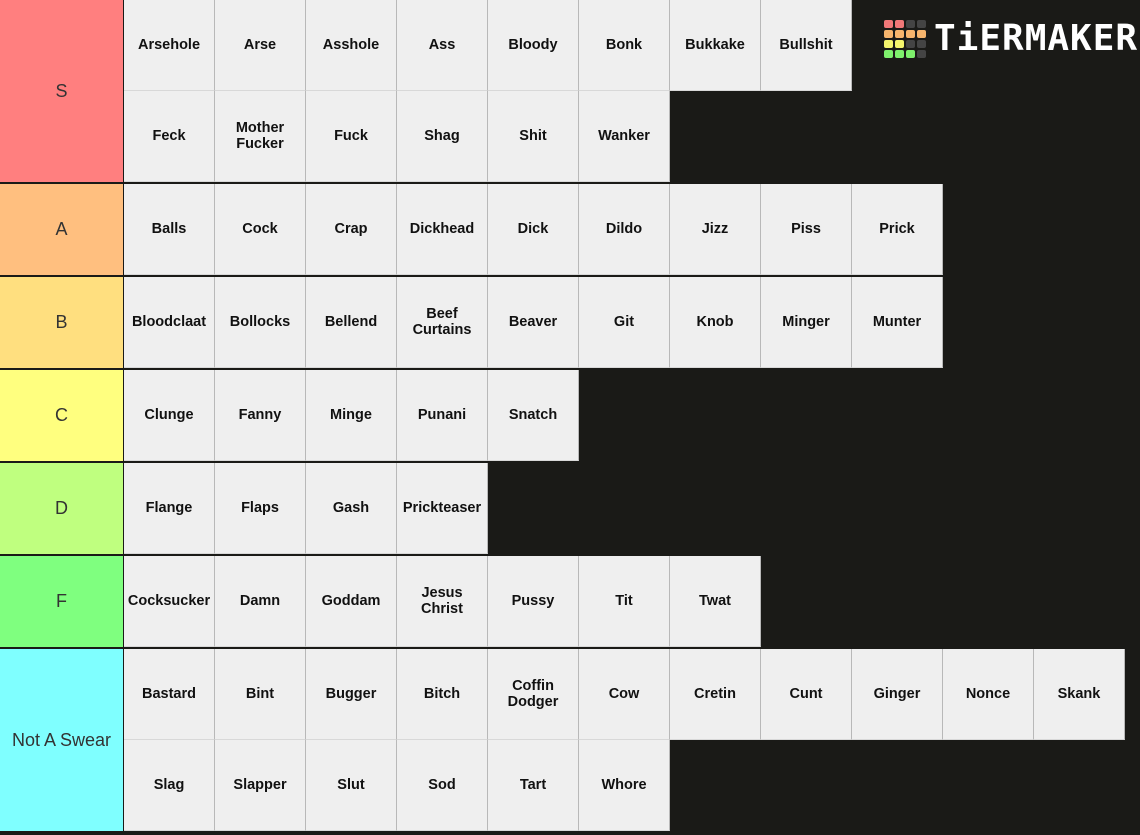  I want to click on tier-label: B, so click(62, 322).